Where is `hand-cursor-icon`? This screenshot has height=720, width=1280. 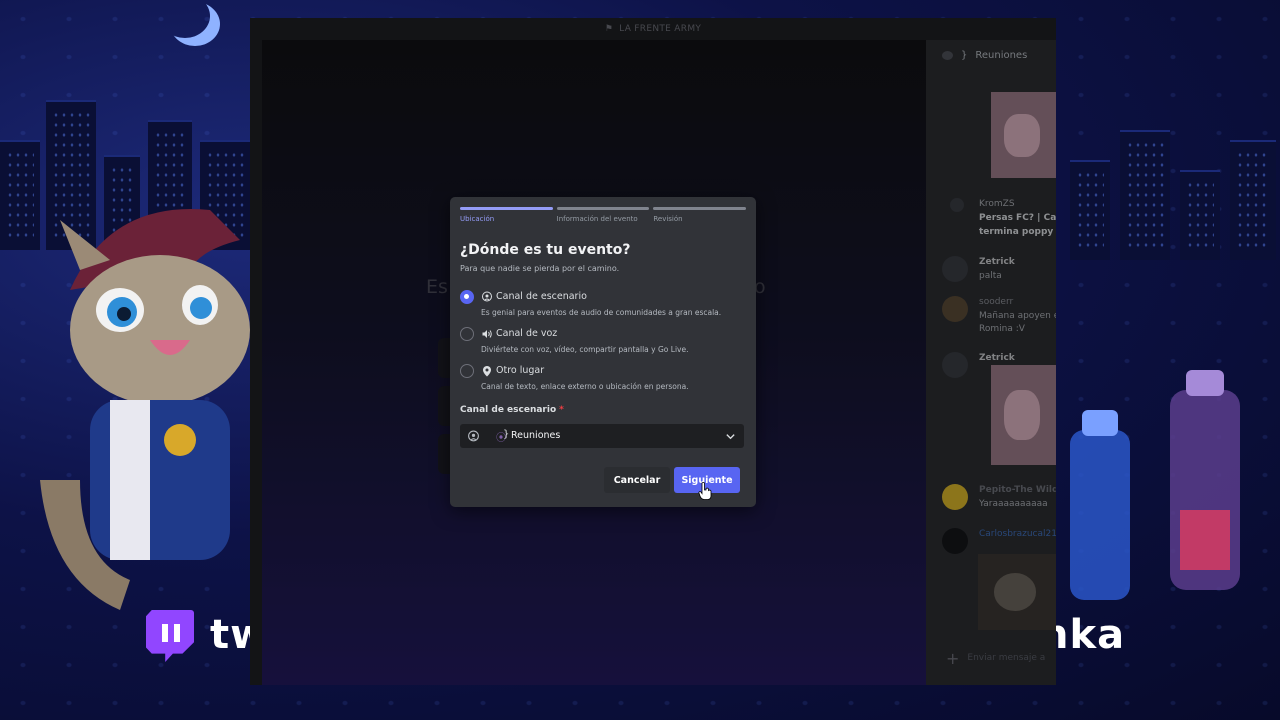
hand-cursor-icon is located at coordinates (705, 491).